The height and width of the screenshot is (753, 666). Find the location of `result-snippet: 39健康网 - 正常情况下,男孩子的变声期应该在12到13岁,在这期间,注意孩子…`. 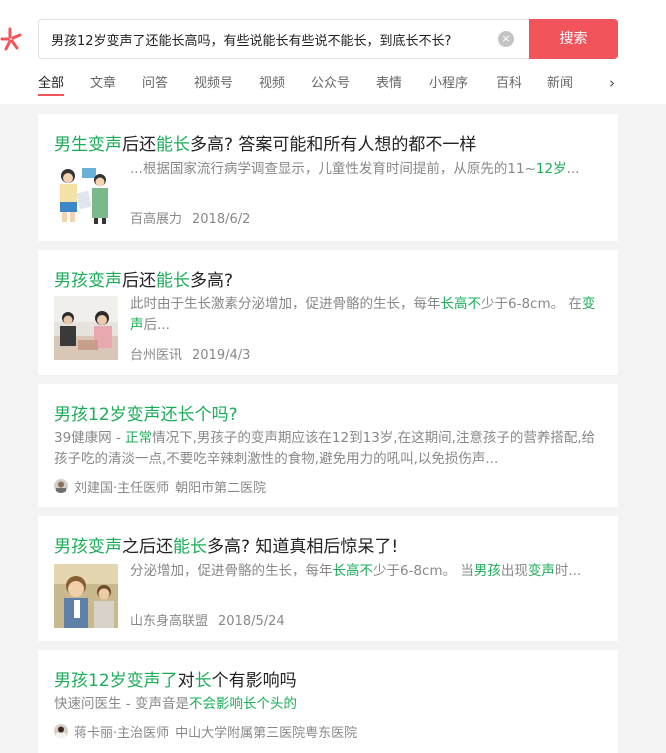

result-snippet: 39健康网 - 正常情况下,男孩子的变声期应该在12到13岁,在这期间,注意孩子… is located at coordinates (325, 448).